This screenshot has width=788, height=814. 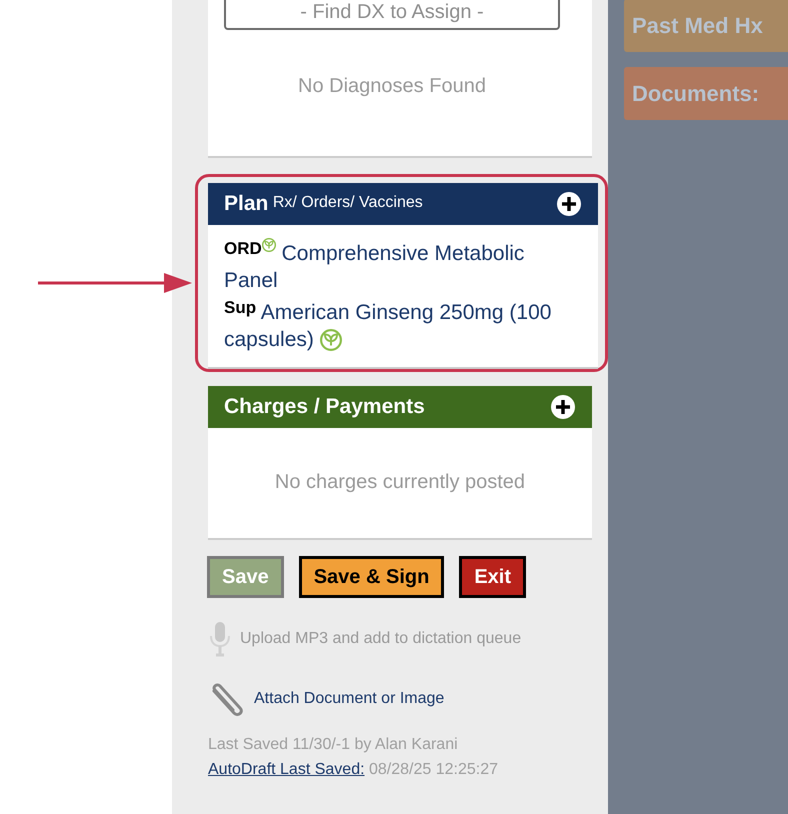 I want to click on autodraft-link: AutoDraft Last Saved:, so click(x=286, y=769).